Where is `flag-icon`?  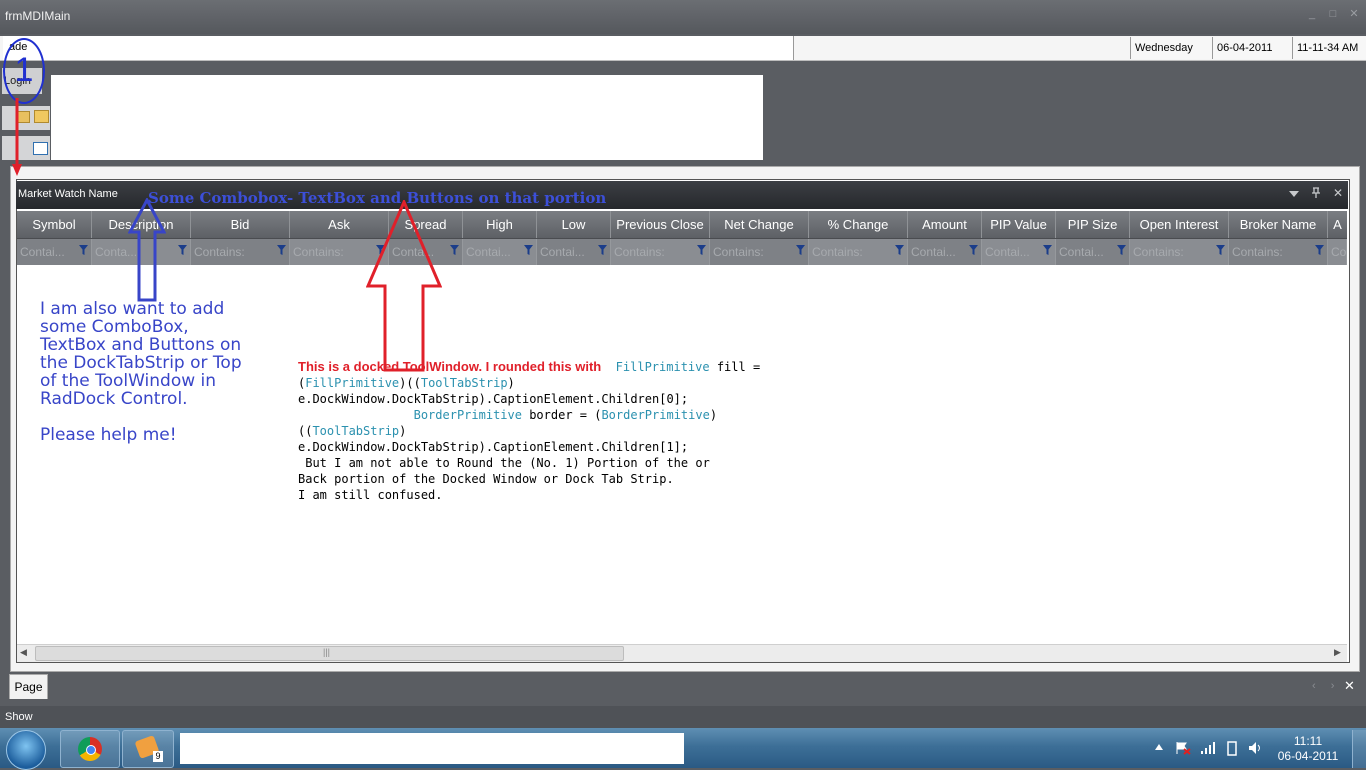
flag-icon is located at coordinates (1183, 748).